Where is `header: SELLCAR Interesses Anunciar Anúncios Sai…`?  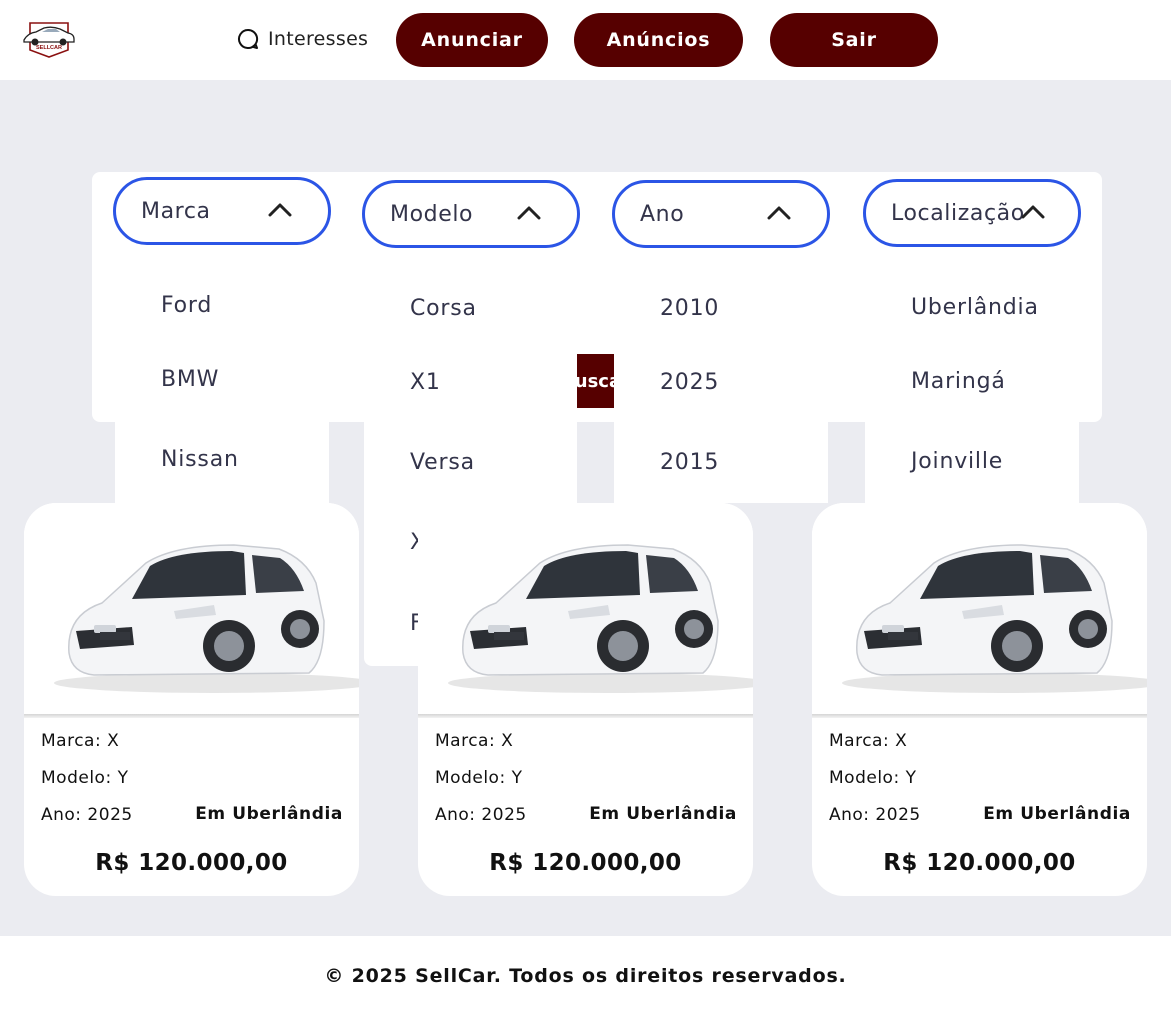
header: SELLCAR Interesses Anunciar Anúncios Sai… is located at coordinates (585, 40).